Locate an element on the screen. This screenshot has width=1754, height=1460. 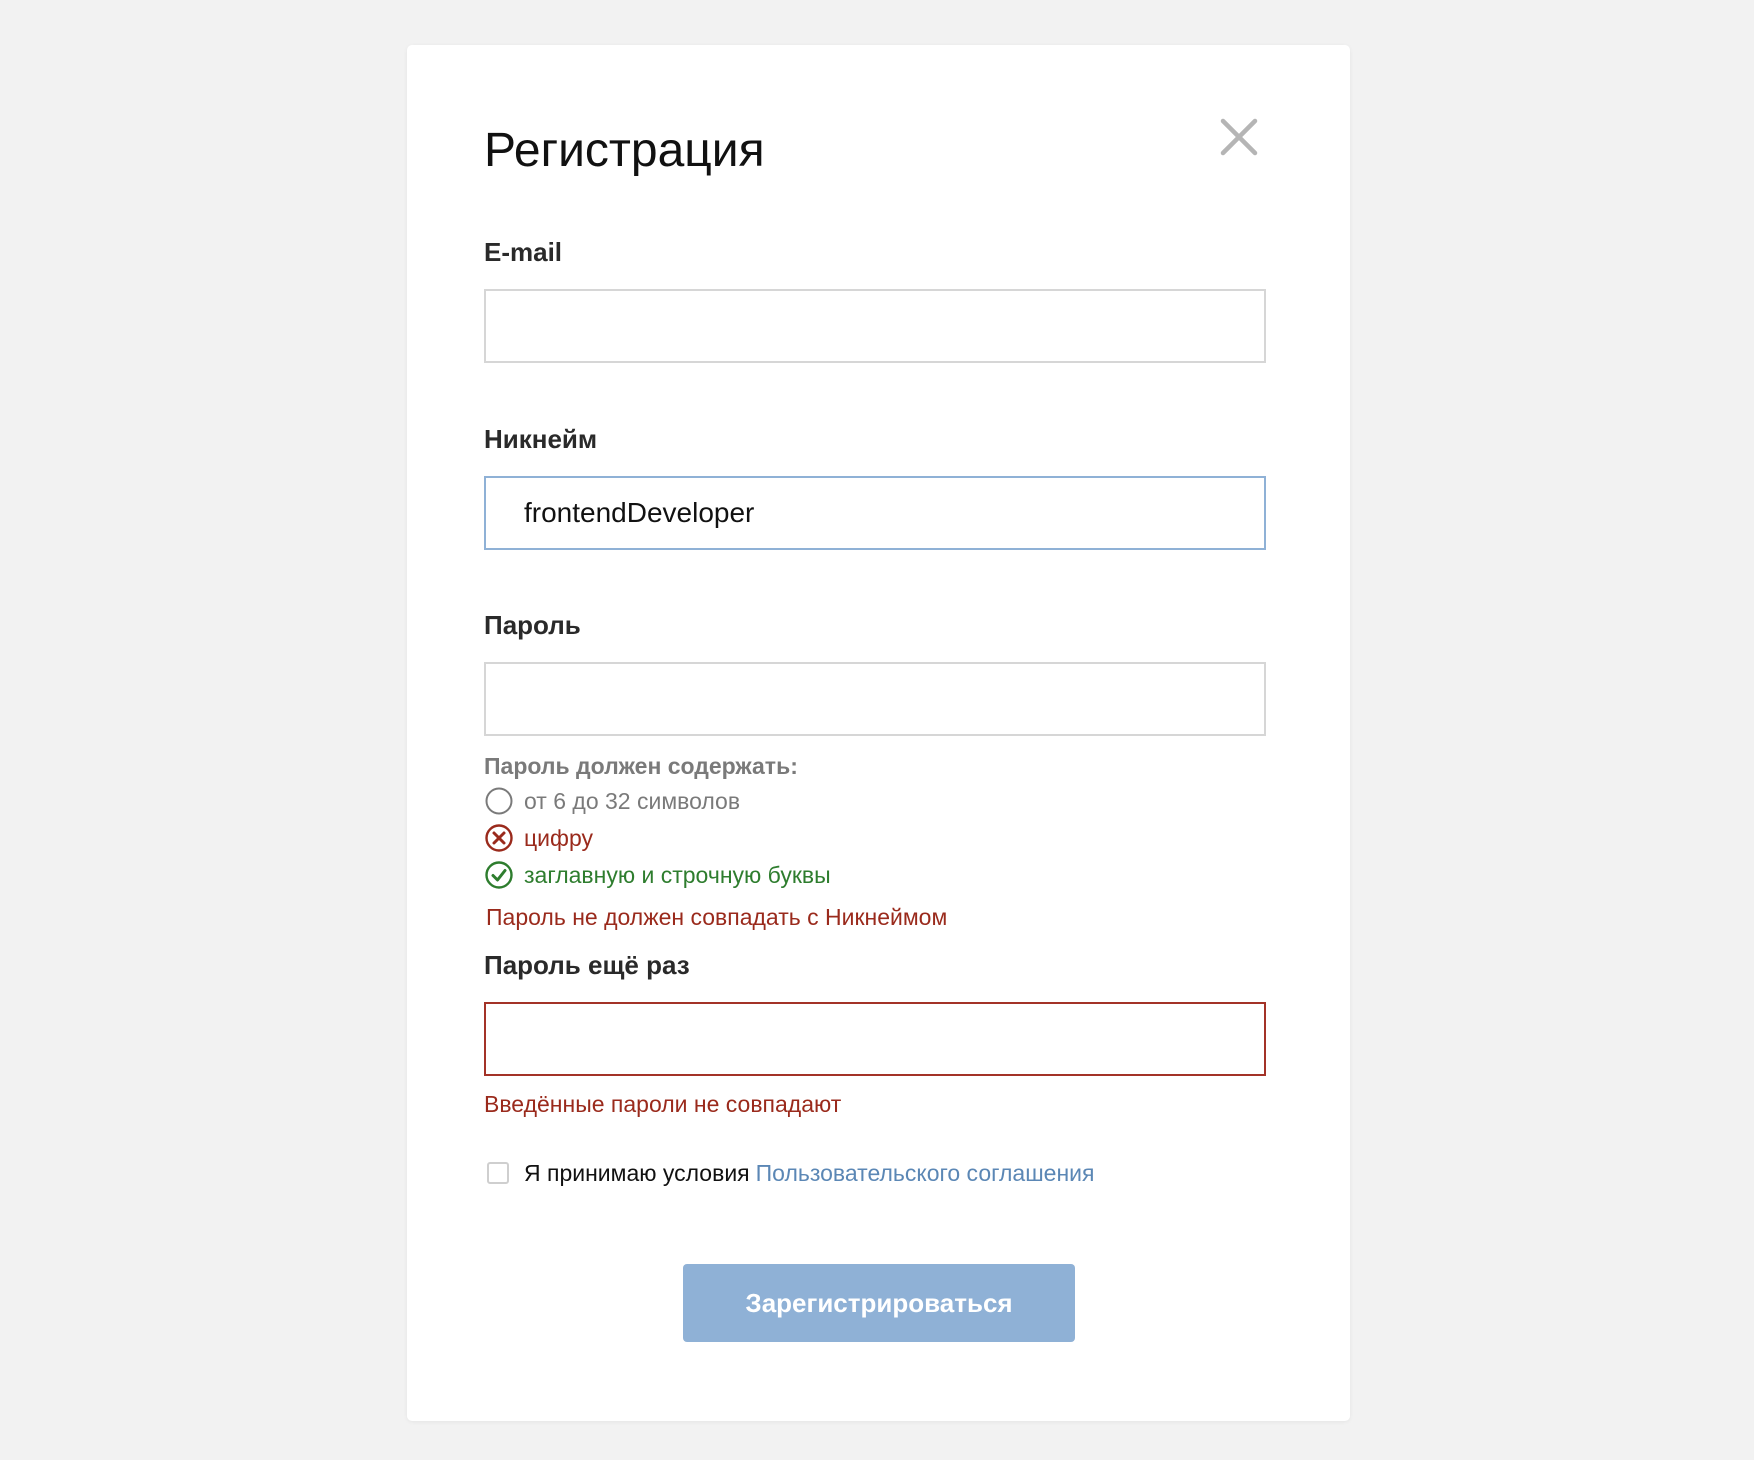
email-field is located at coordinates (875, 326).